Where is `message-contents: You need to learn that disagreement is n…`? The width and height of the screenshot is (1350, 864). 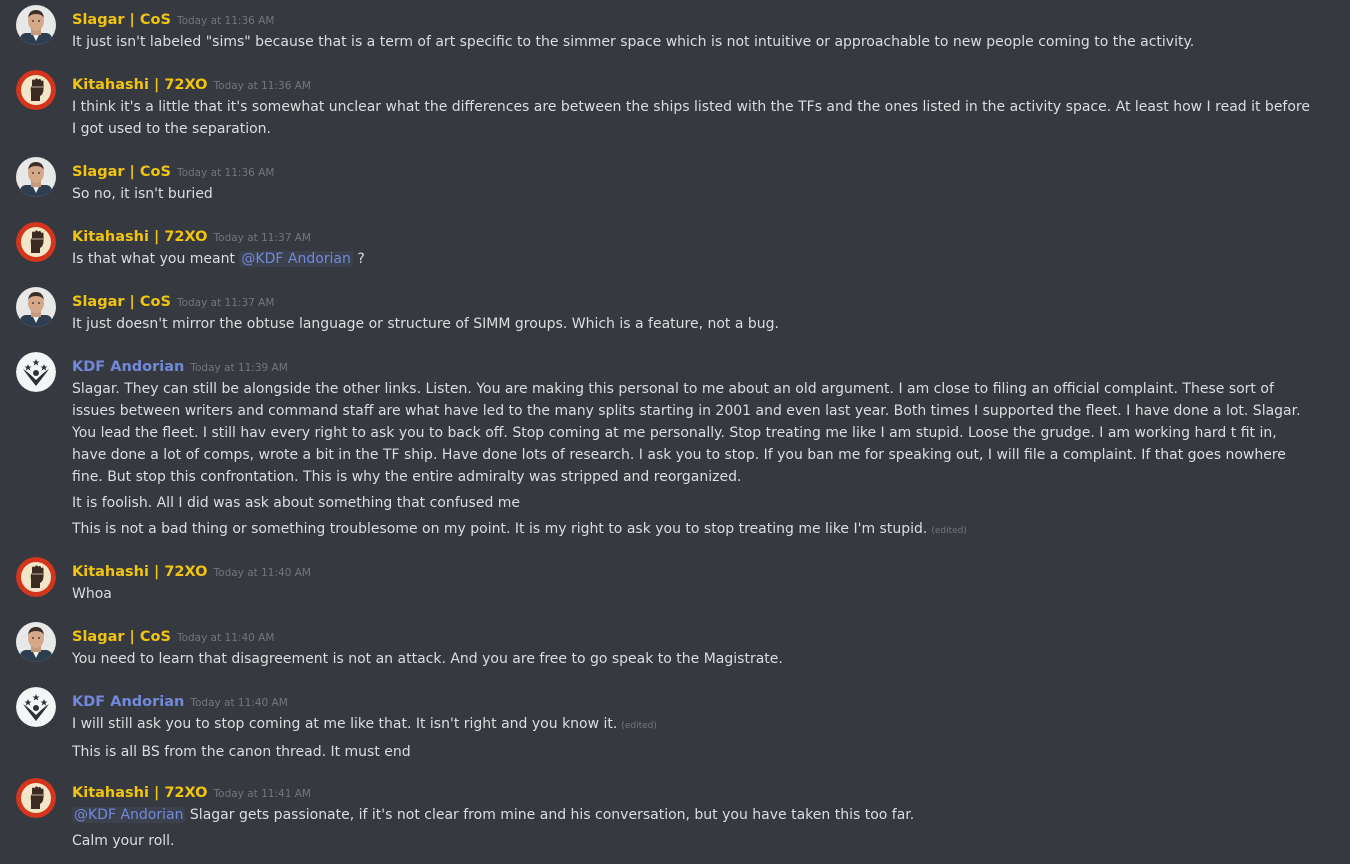 message-contents: You need to learn that disagreement is n… is located at coordinates (692, 661).